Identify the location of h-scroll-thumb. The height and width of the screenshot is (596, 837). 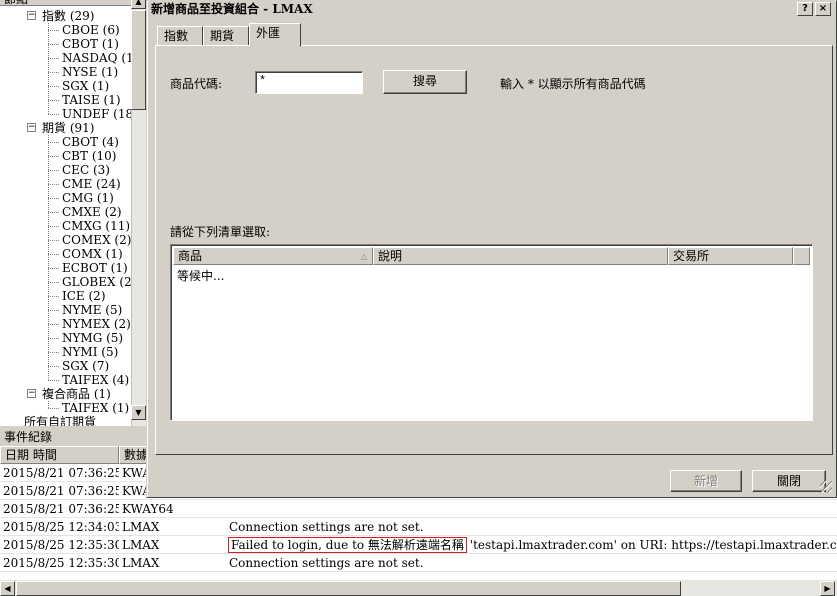
(348, 588).